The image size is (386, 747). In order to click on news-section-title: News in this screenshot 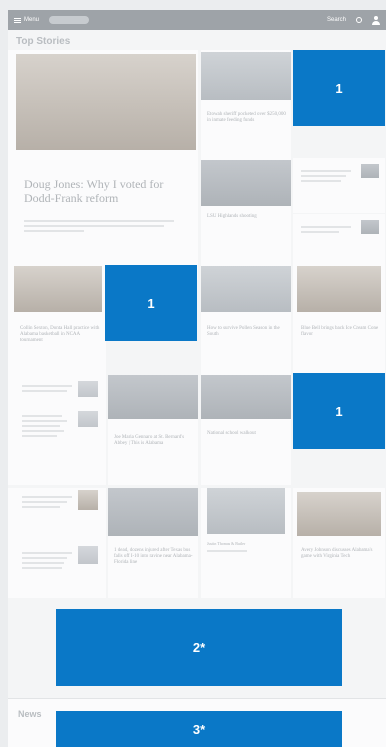, I will do `click(30, 714)`.